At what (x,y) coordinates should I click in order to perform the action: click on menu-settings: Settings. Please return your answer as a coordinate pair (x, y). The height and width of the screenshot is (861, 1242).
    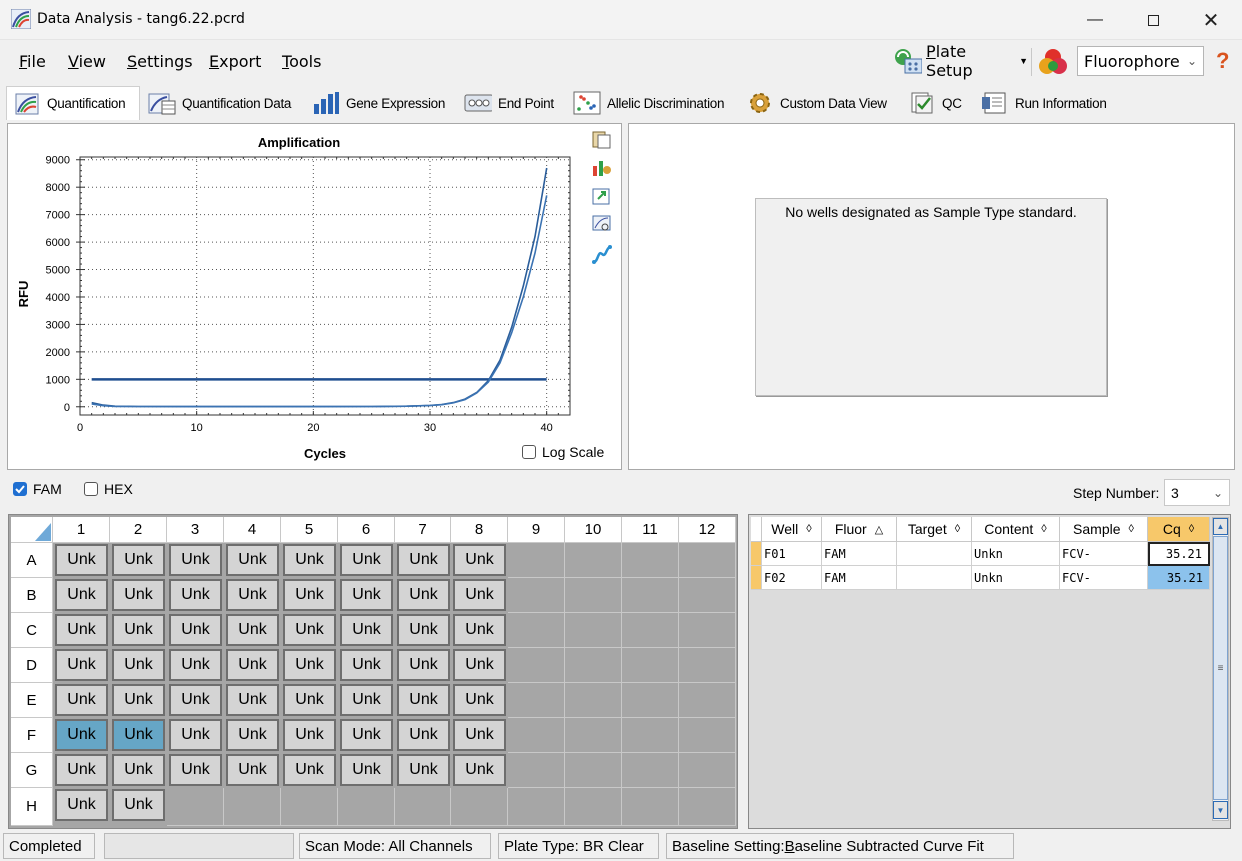
    Looking at the image, I should click on (160, 61).